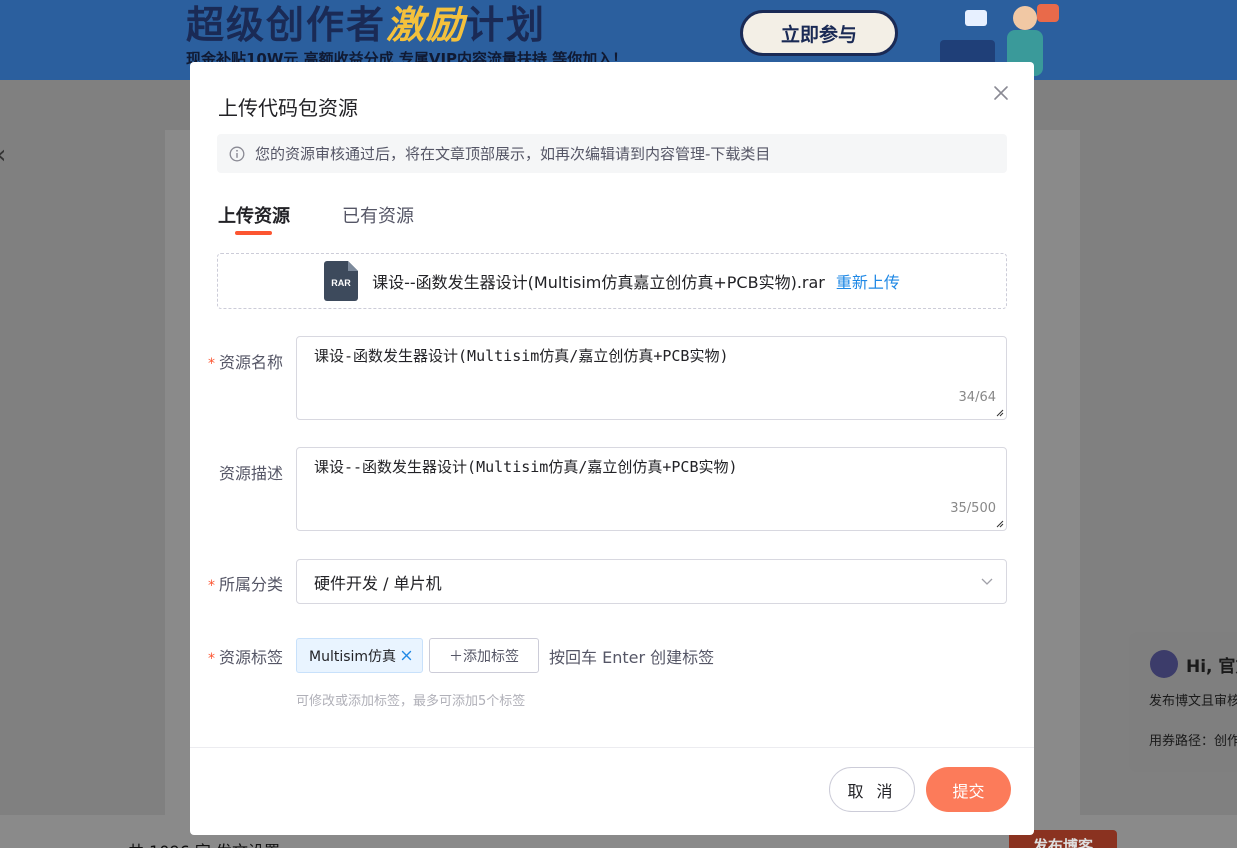 This screenshot has width=1237, height=848. I want to click on reupload-link: 重新上传, so click(868, 281).